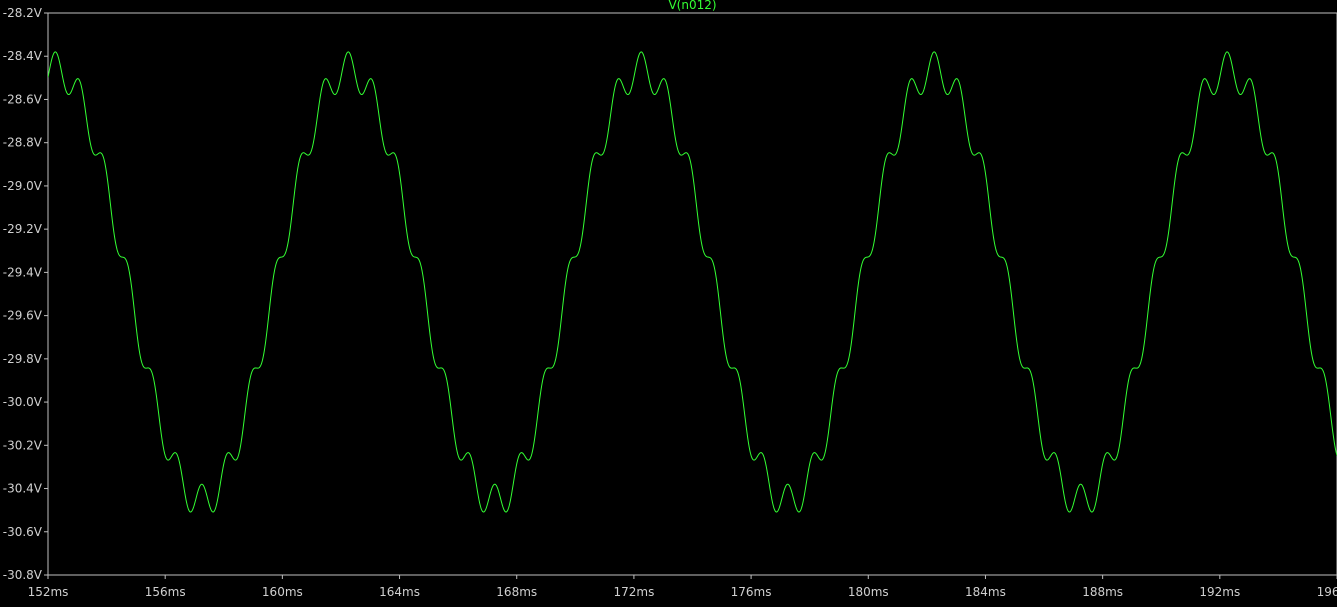 The height and width of the screenshot is (607, 1337). What do you see at coordinates (23, 143) in the screenshot?
I see `y-tick-label: -28.8V` at bounding box center [23, 143].